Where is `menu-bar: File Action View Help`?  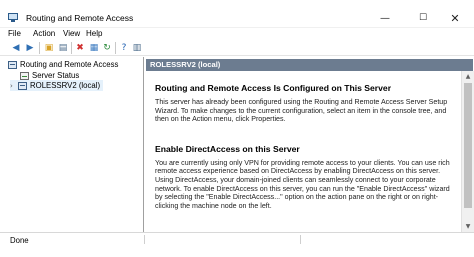
menu-bar: File Action View Help is located at coordinates (237, 34).